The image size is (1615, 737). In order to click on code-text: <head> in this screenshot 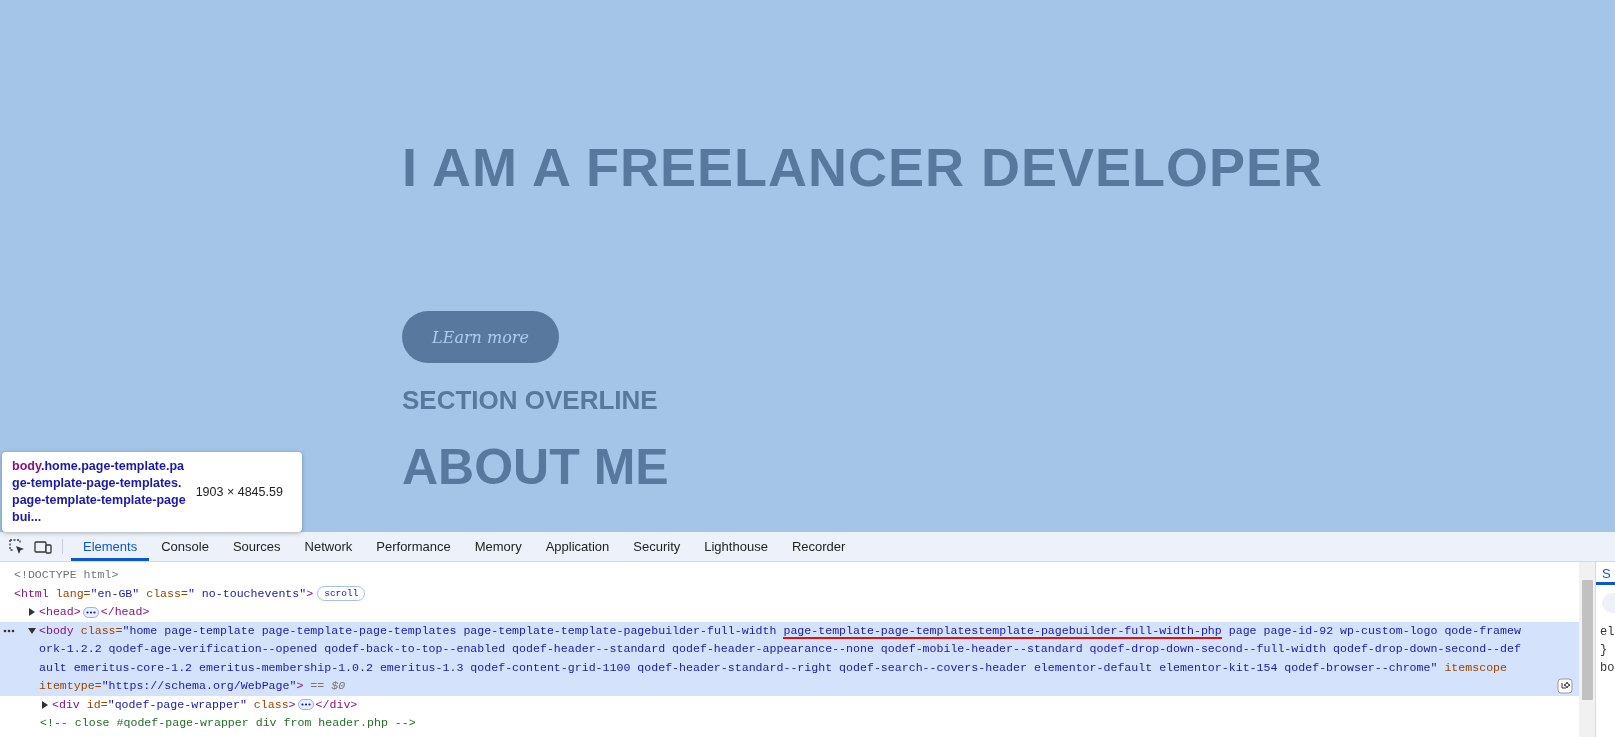, I will do `click(60, 612)`.